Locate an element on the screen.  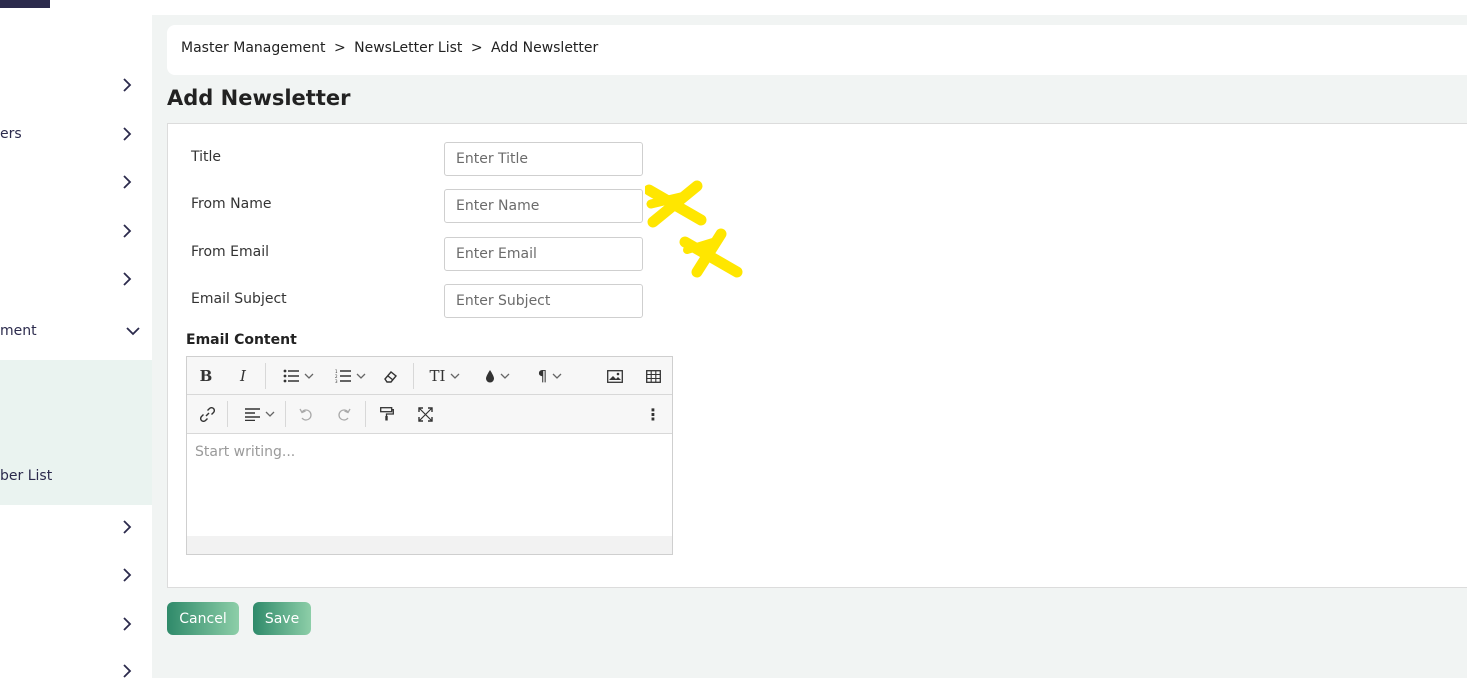
from-email-input is located at coordinates (543, 254).